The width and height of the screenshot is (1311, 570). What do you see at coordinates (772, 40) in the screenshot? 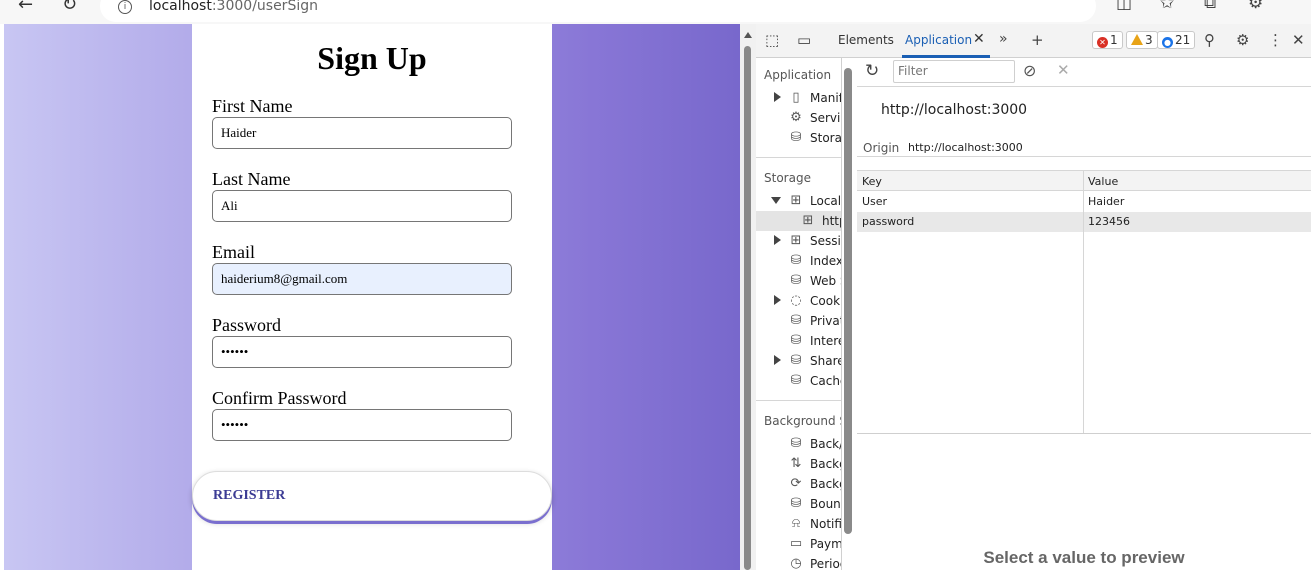
I see `inspect-element-icon: ⬚` at bounding box center [772, 40].